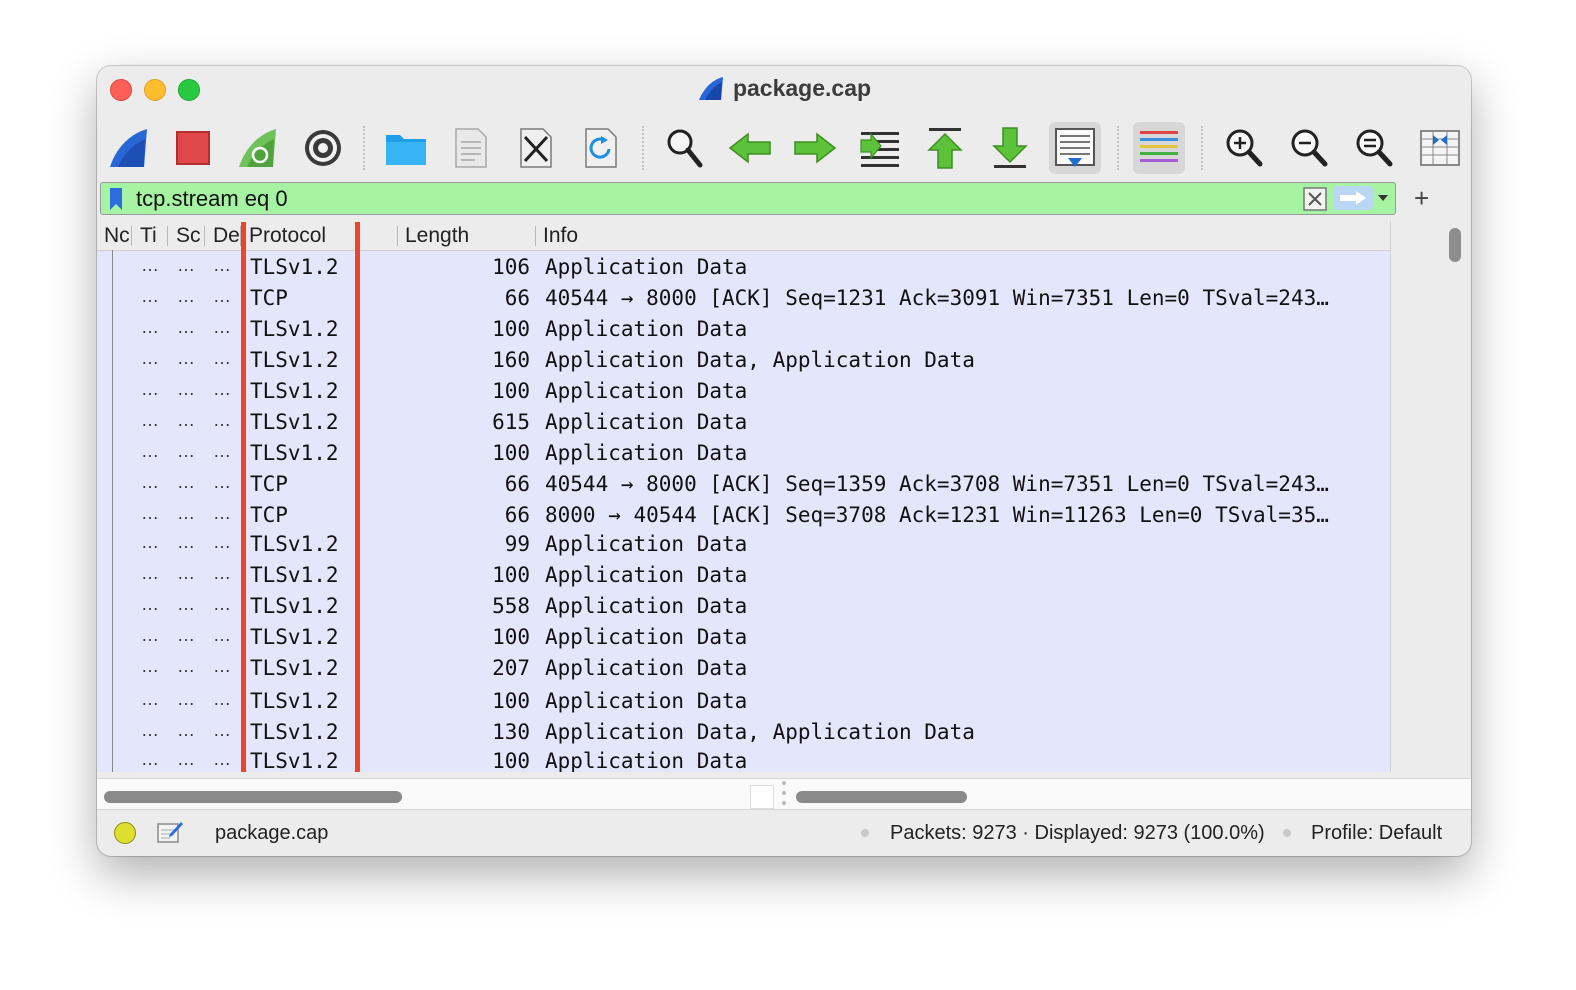  I want to click on go-forward-button, so click(815, 148).